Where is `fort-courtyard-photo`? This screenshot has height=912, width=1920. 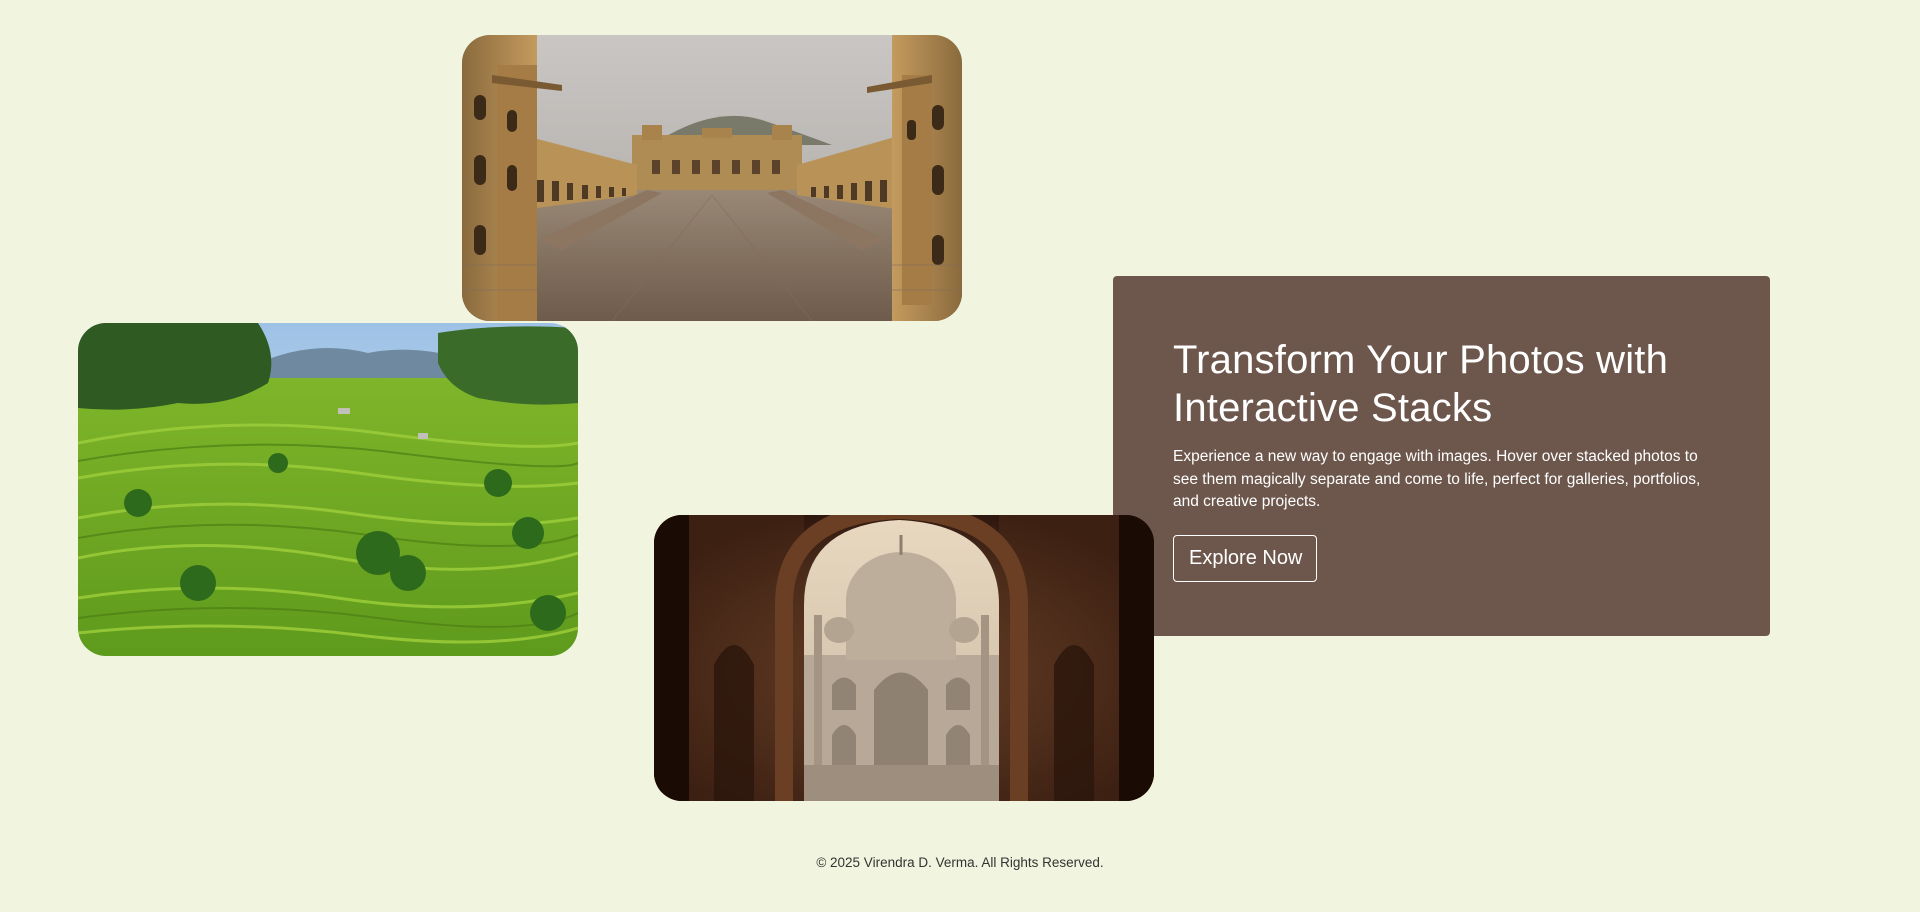 fort-courtyard-photo is located at coordinates (712, 178).